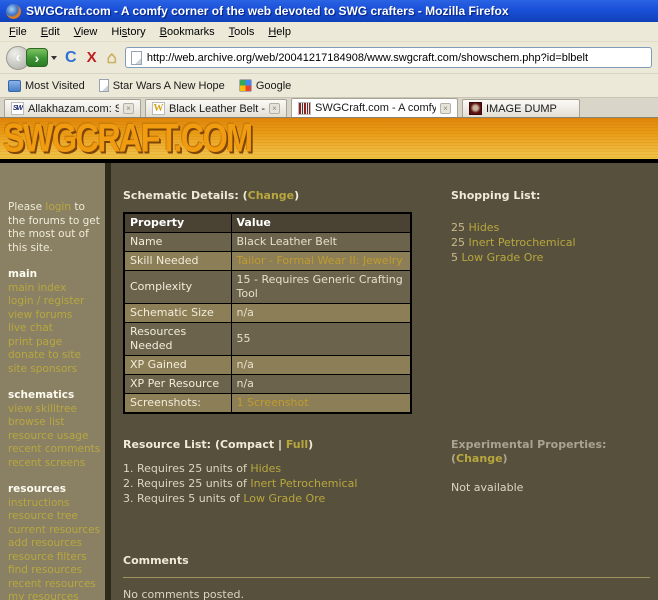  I want to click on sidebar-section-schematics: schematics, so click(41, 395).